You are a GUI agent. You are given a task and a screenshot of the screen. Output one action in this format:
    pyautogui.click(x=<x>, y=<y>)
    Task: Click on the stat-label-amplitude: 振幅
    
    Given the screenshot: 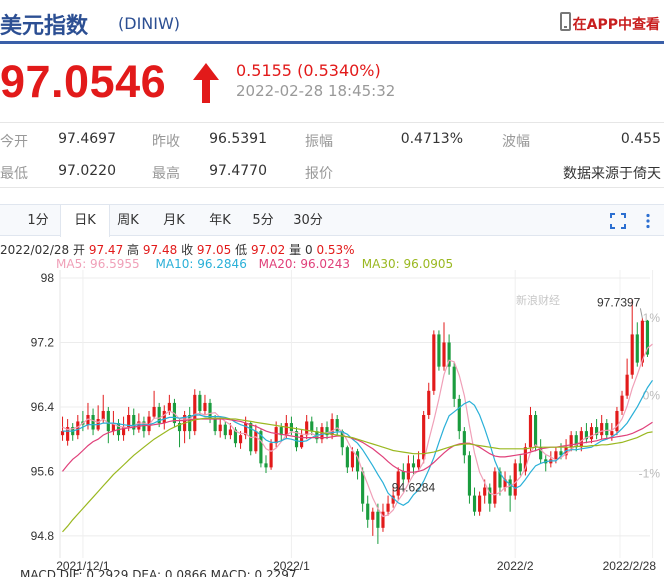 What is the action you would take?
    pyautogui.click(x=319, y=142)
    